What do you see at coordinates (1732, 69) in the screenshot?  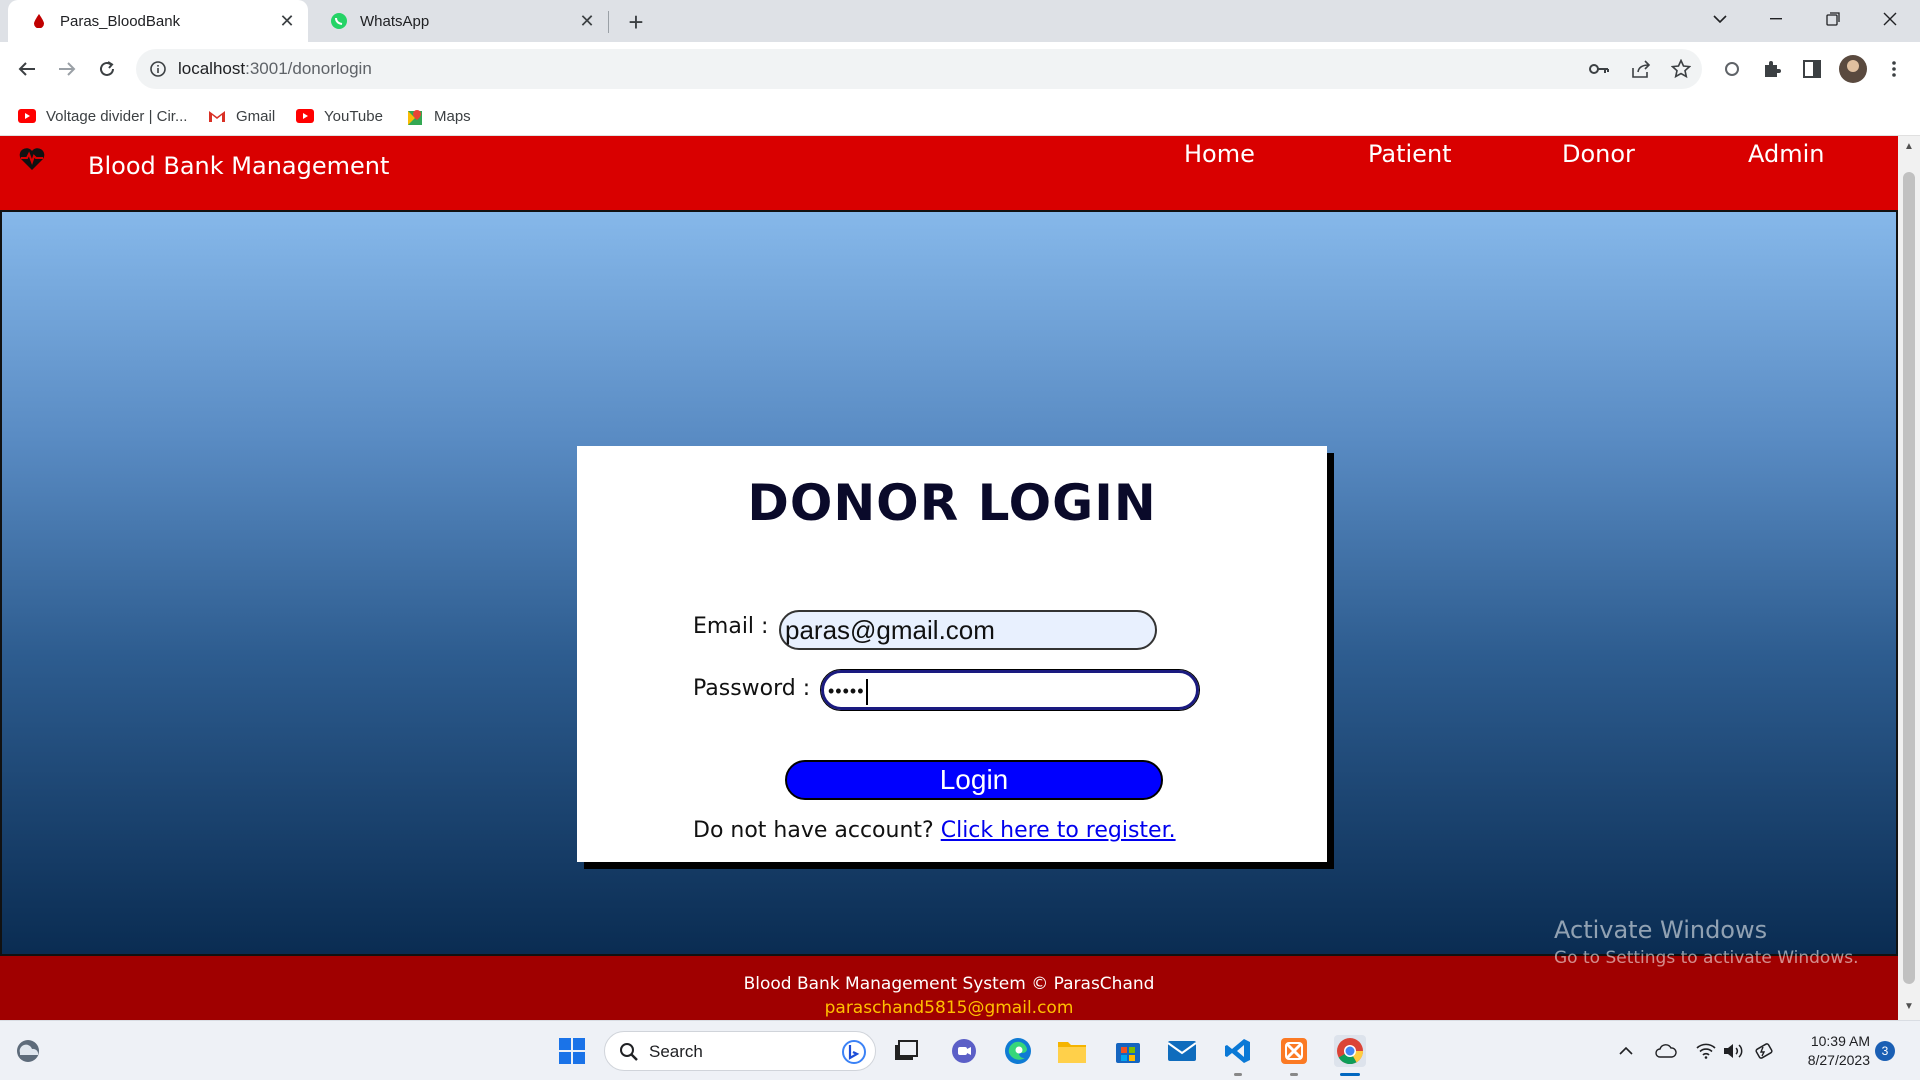 I see `extension-circle-icon` at bounding box center [1732, 69].